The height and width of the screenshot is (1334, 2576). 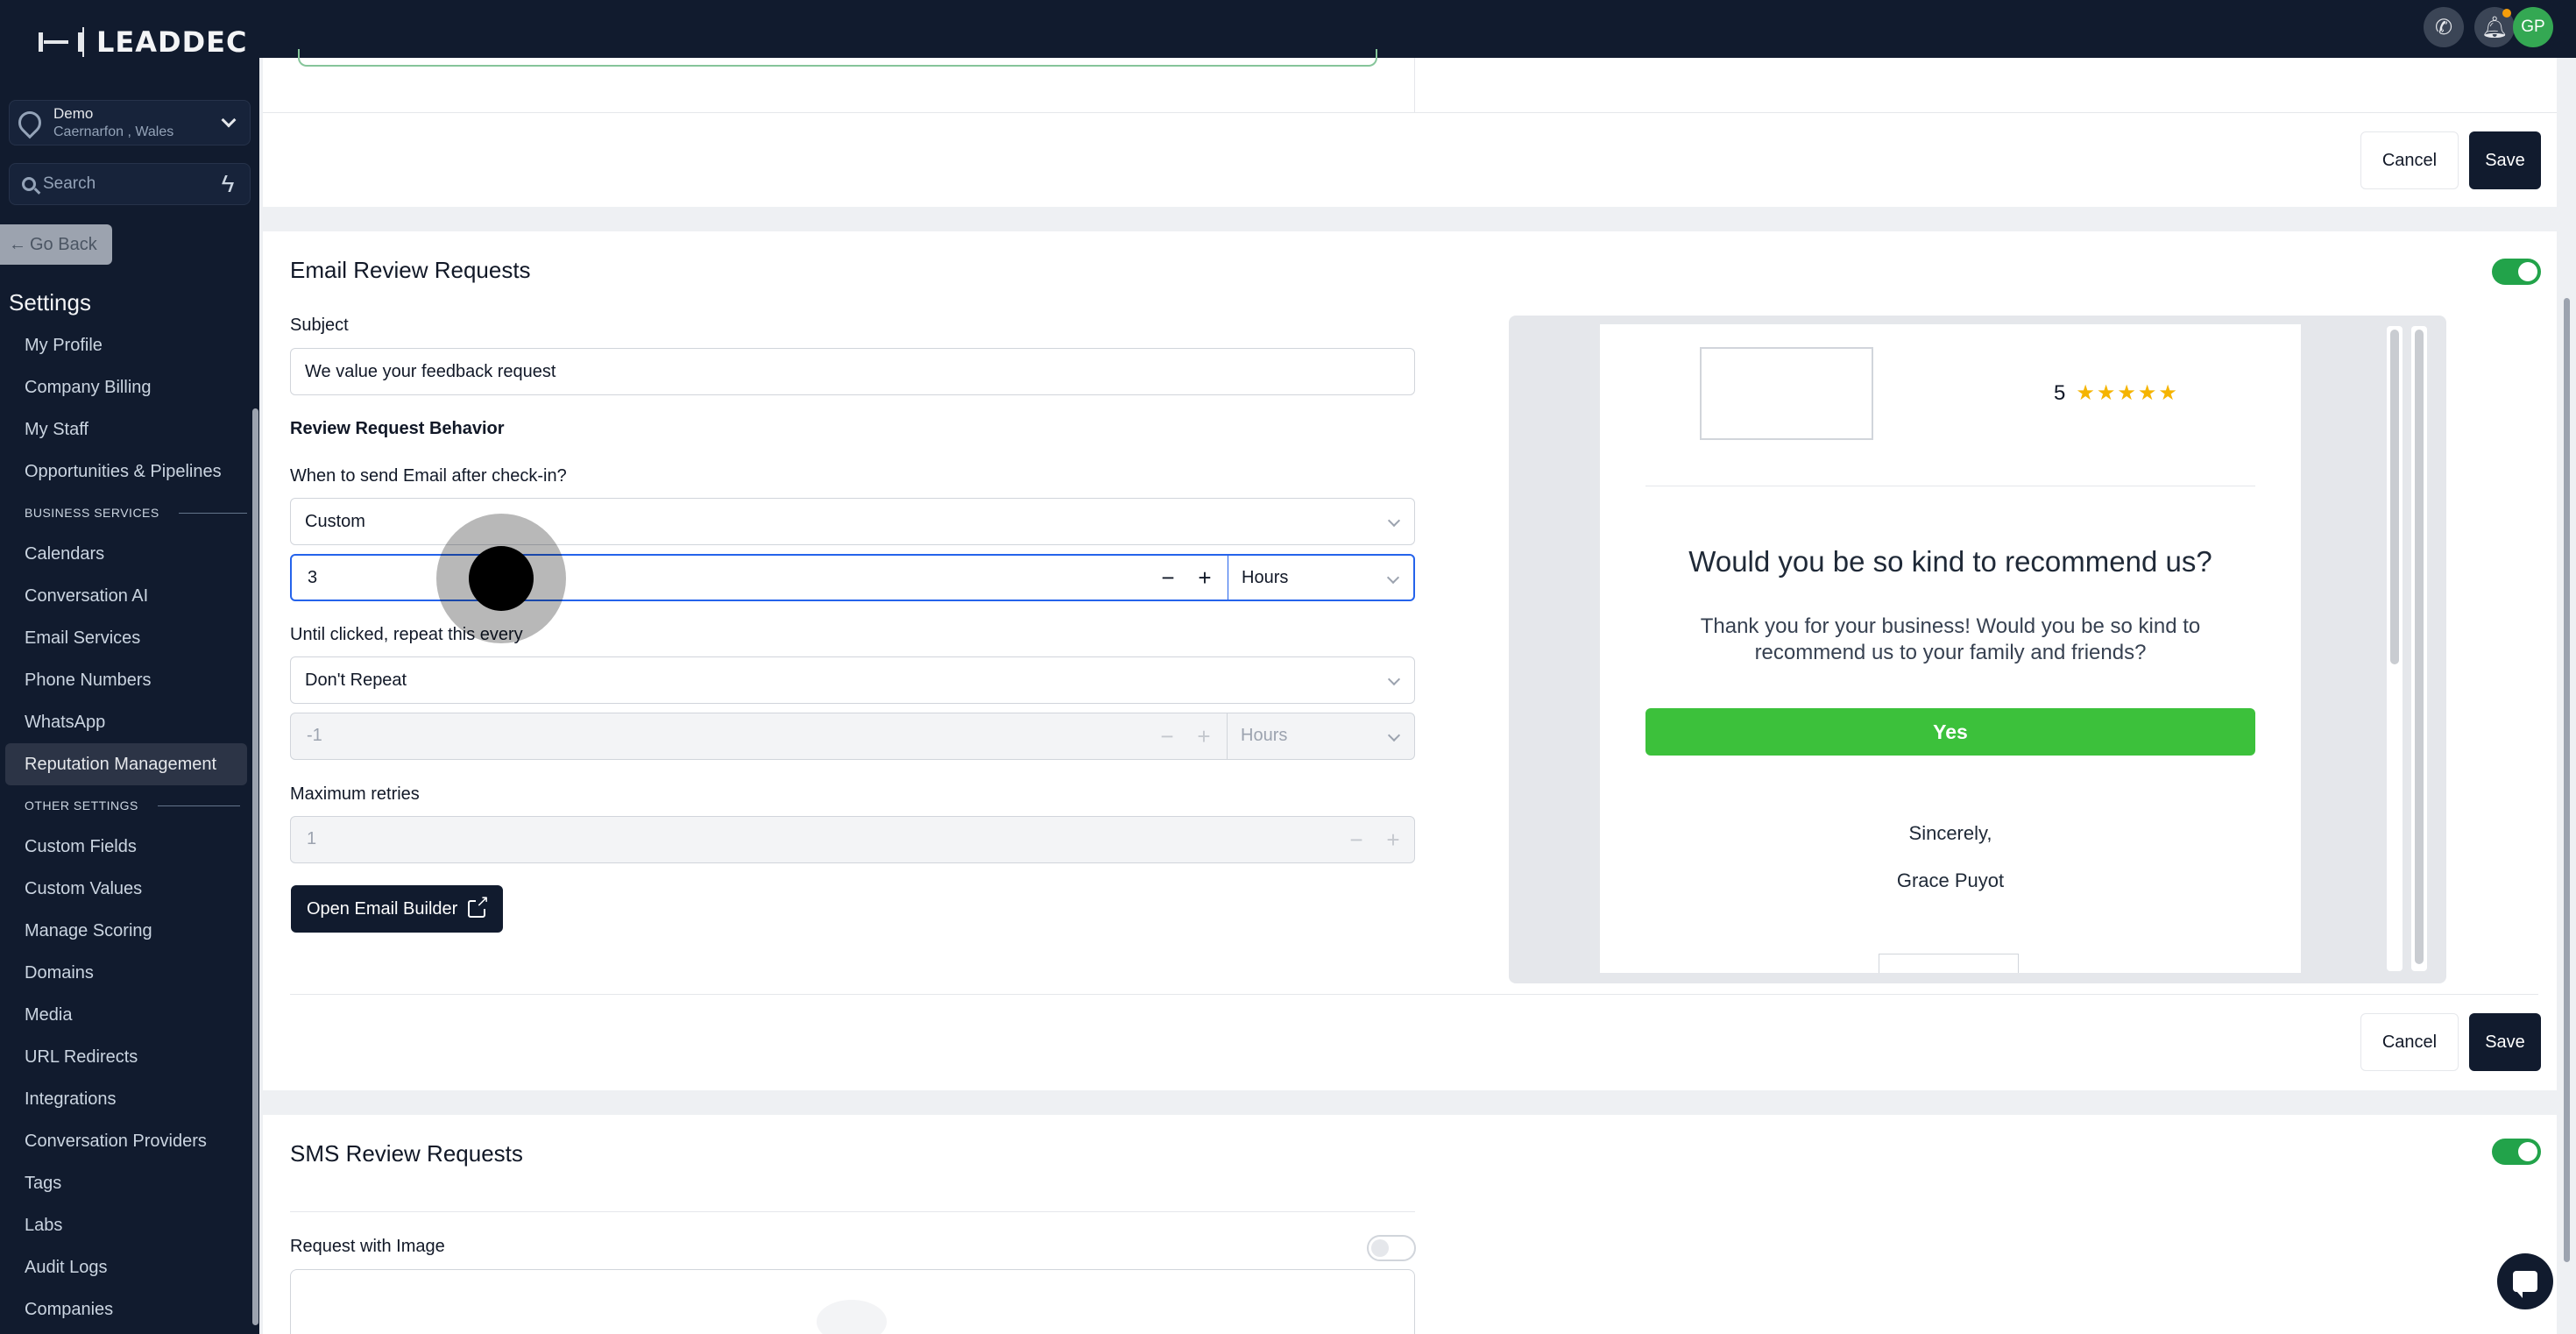 What do you see at coordinates (126, 1225) in the screenshot?
I see `sidebar-item-labs: Labs` at bounding box center [126, 1225].